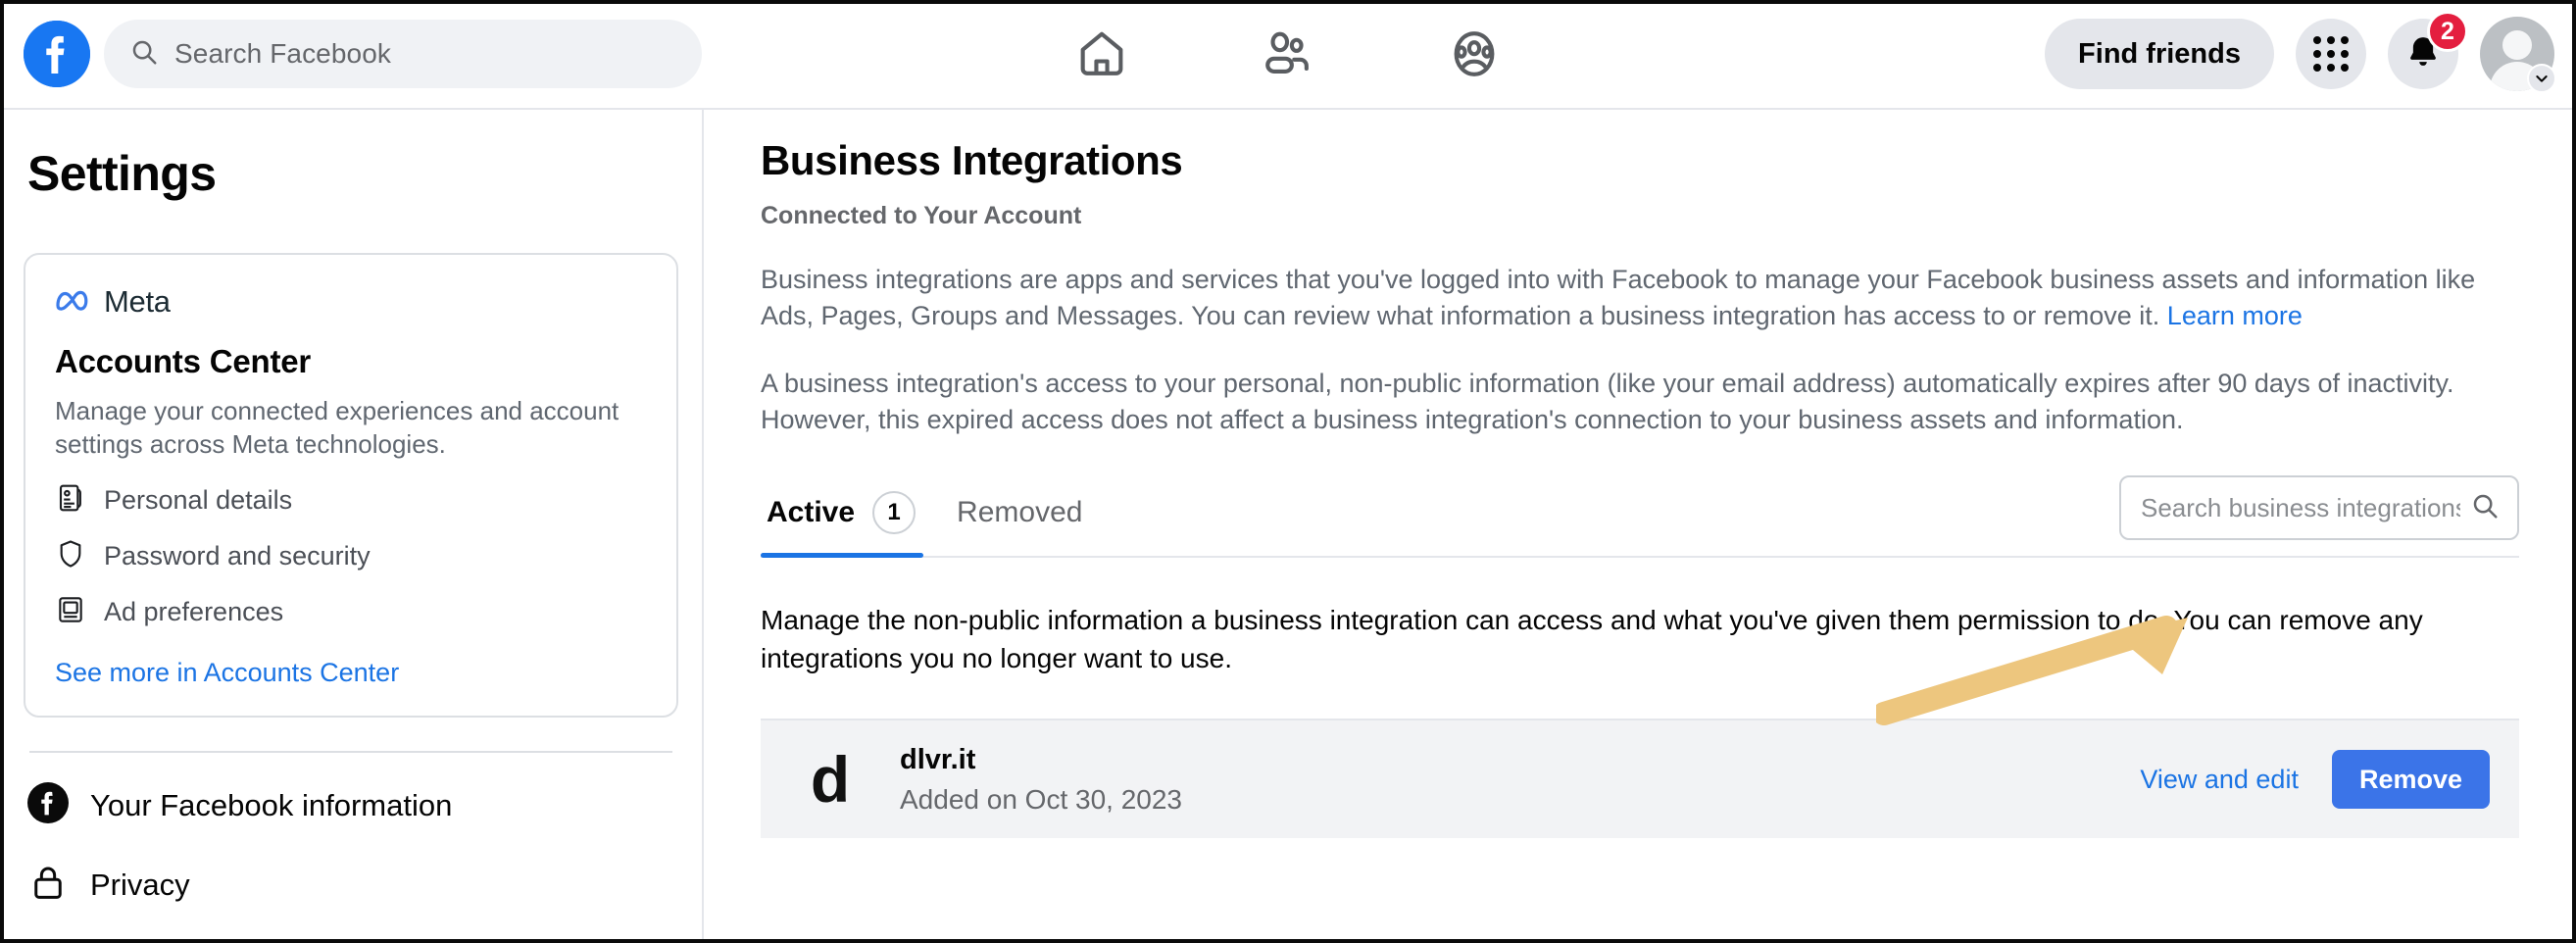 Image resolution: width=2576 pixels, height=943 pixels. What do you see at coordinates (351, 673) in the screenshot?
I see `see-more-accounts-center-link: See more in Accounts Center` at bounding box center [351, 673].